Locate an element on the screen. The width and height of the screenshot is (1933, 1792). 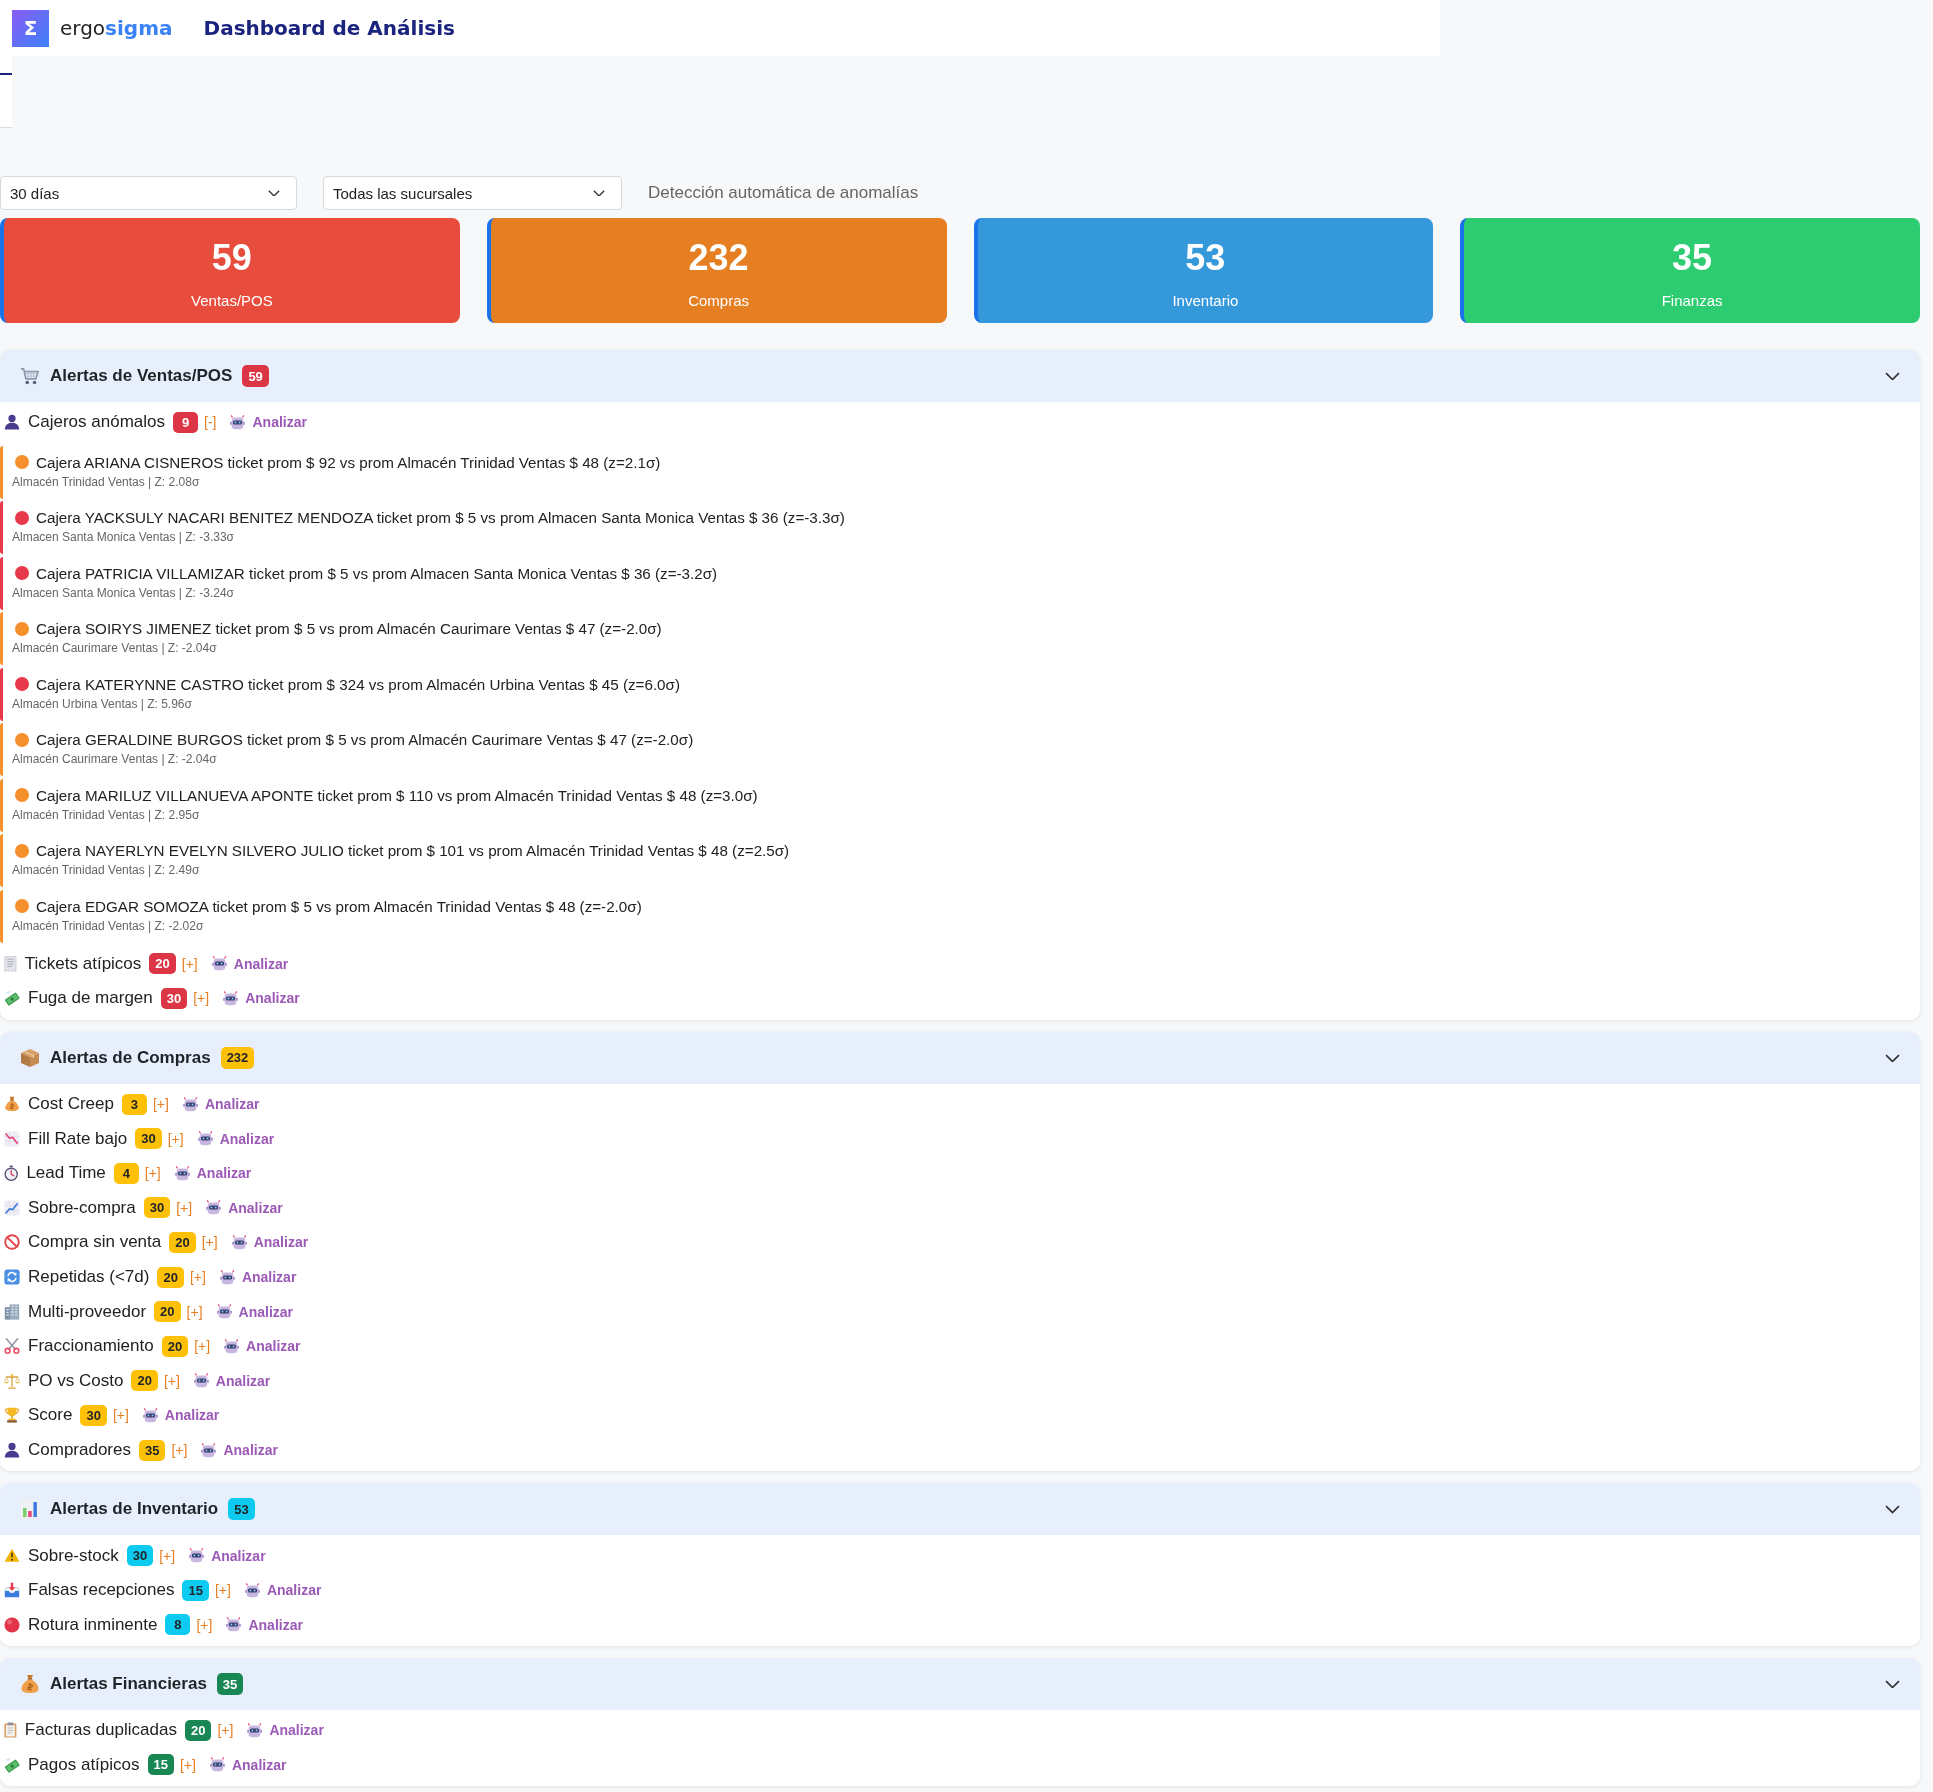
alert-group-label: Falsas recepciones is located at coordinates (101, 1590).